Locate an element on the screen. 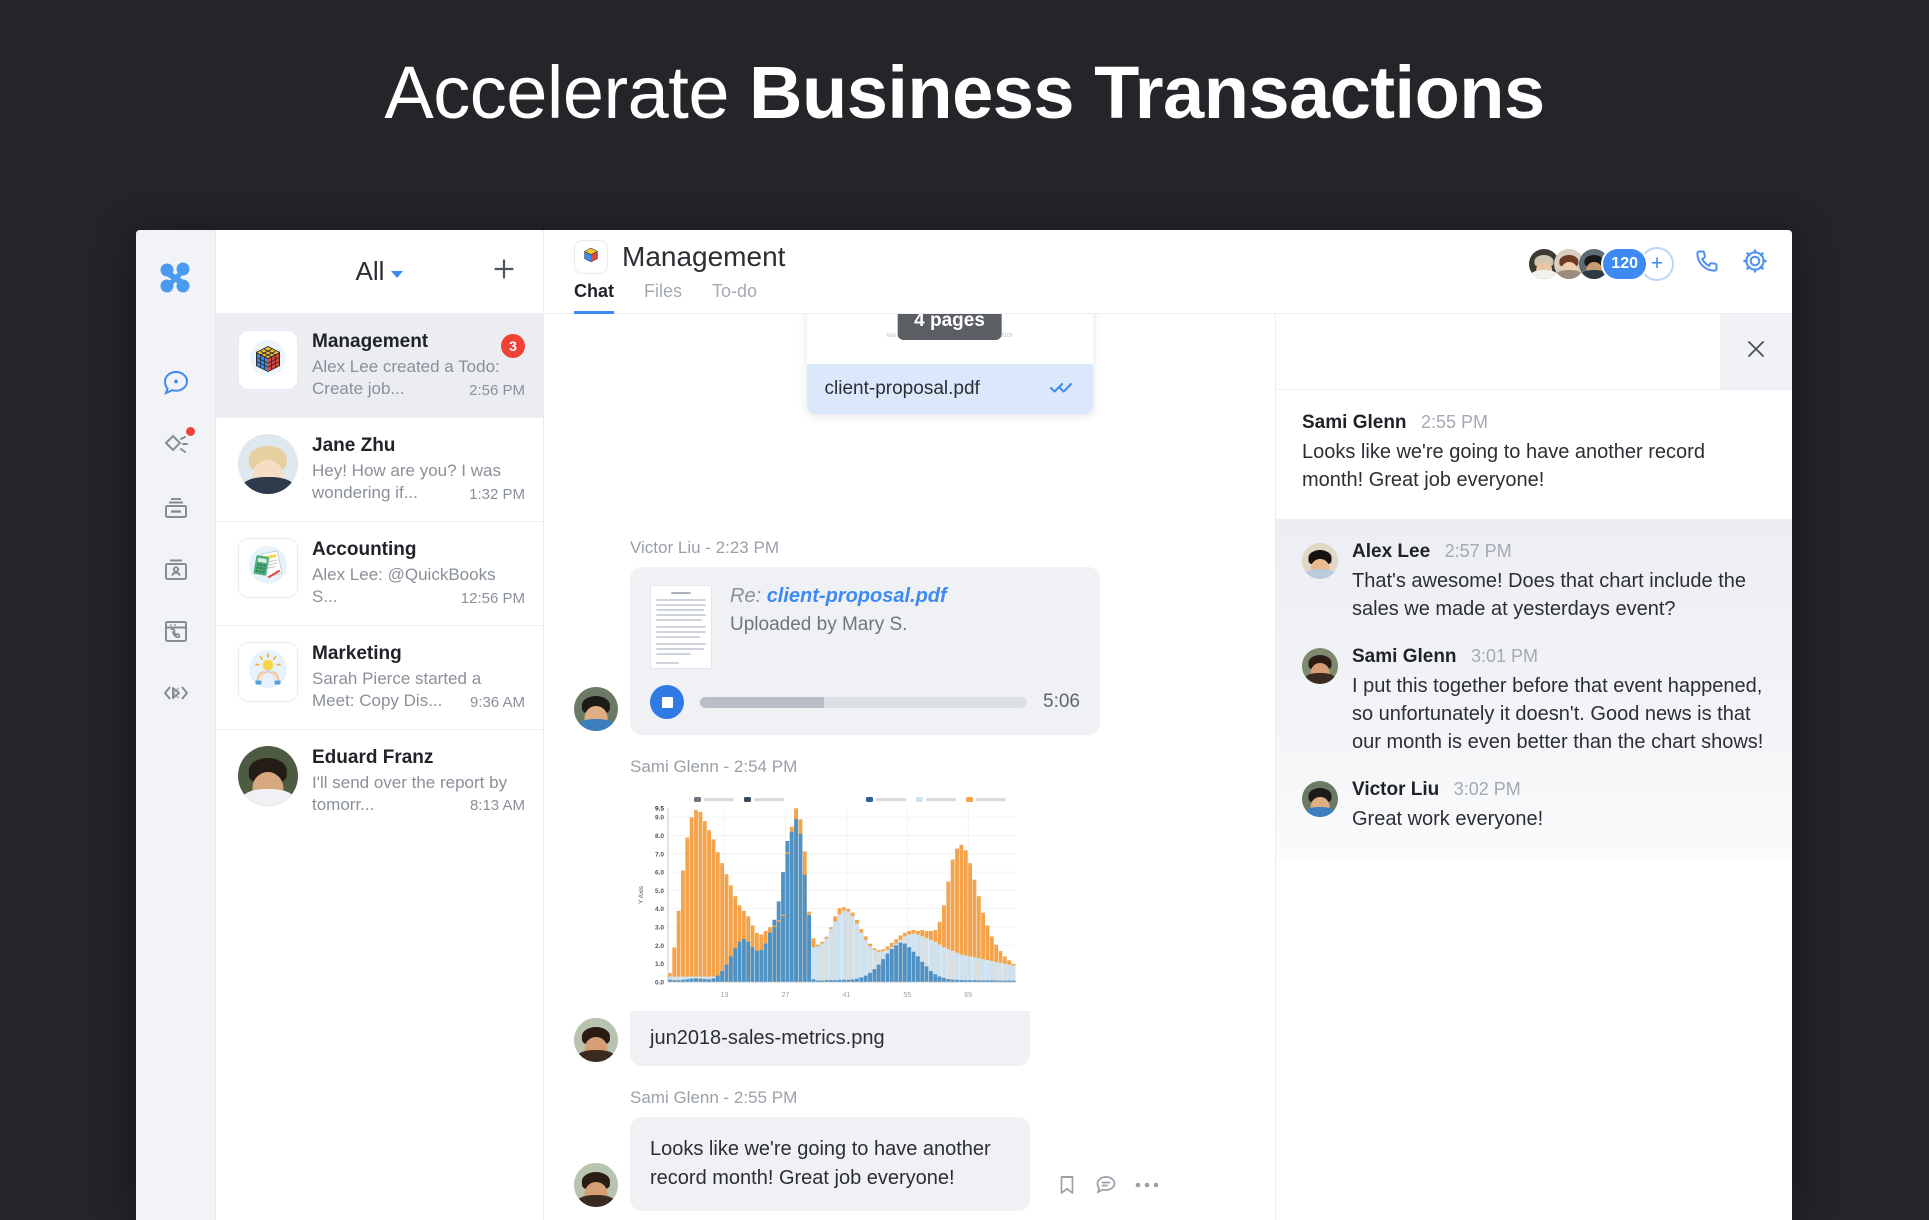 Image resolution: width=1929 pixels, height=1220 pixels. rubiks-cube-icon is located at coordinates (268, 360).